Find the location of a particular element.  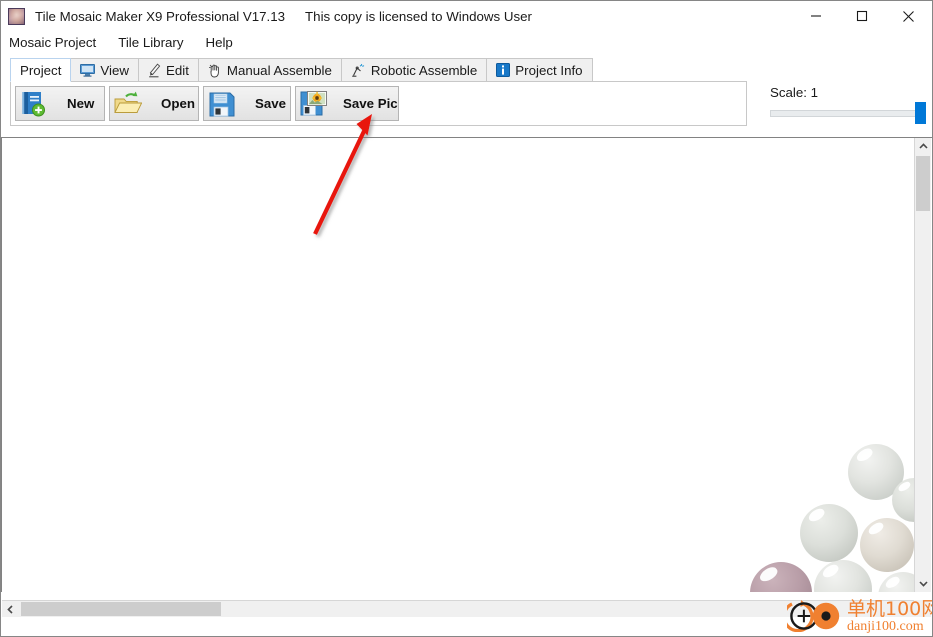

close-button is located at coordinates (908, 16).